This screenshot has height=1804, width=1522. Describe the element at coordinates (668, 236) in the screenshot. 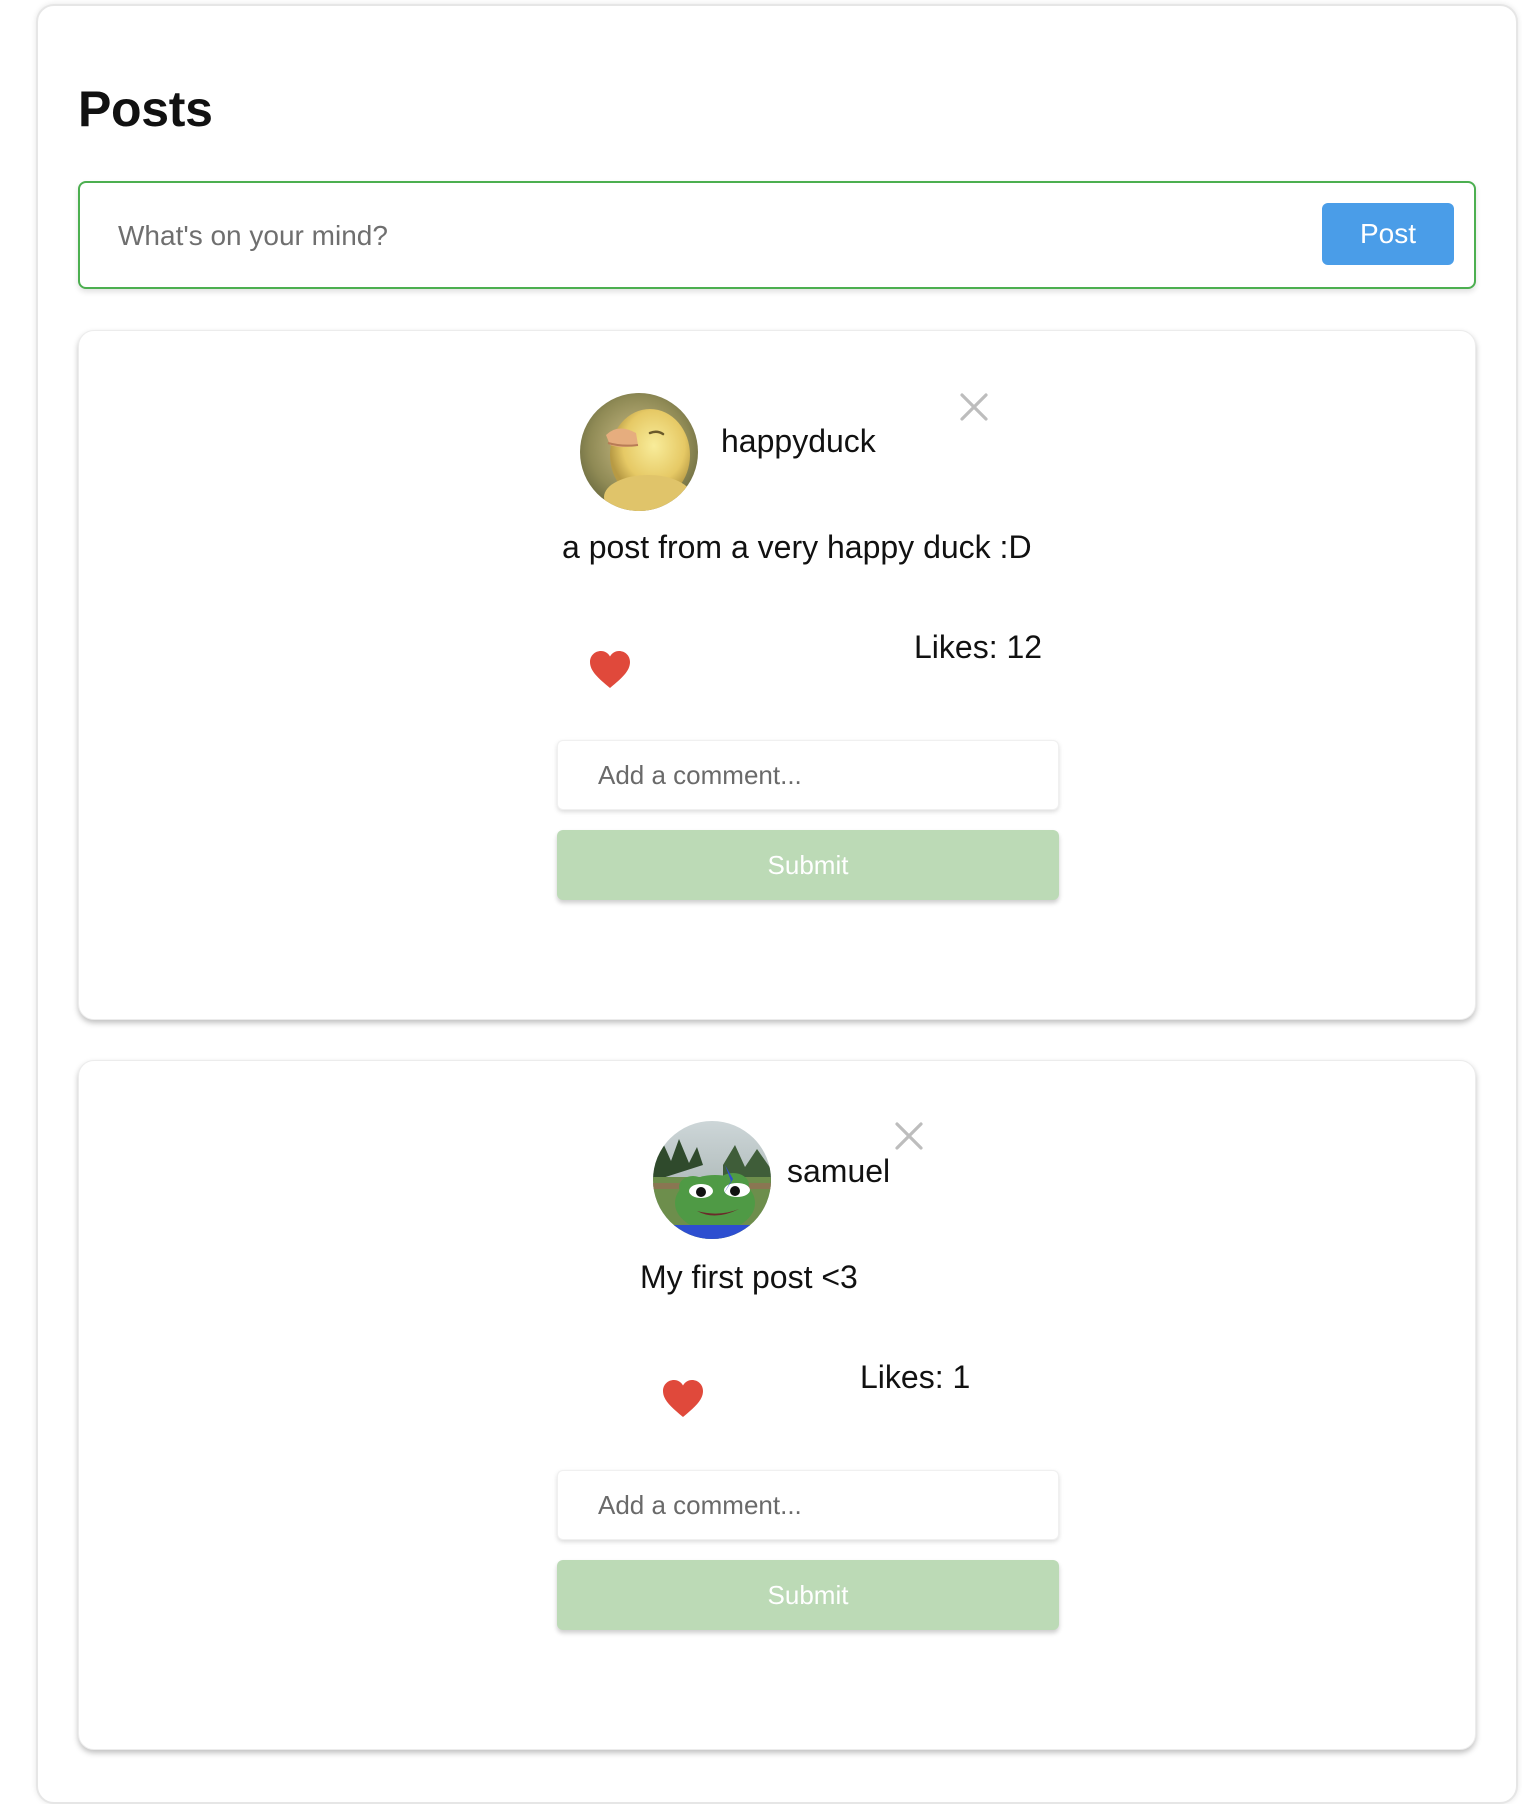

I see `post-input` at that location.